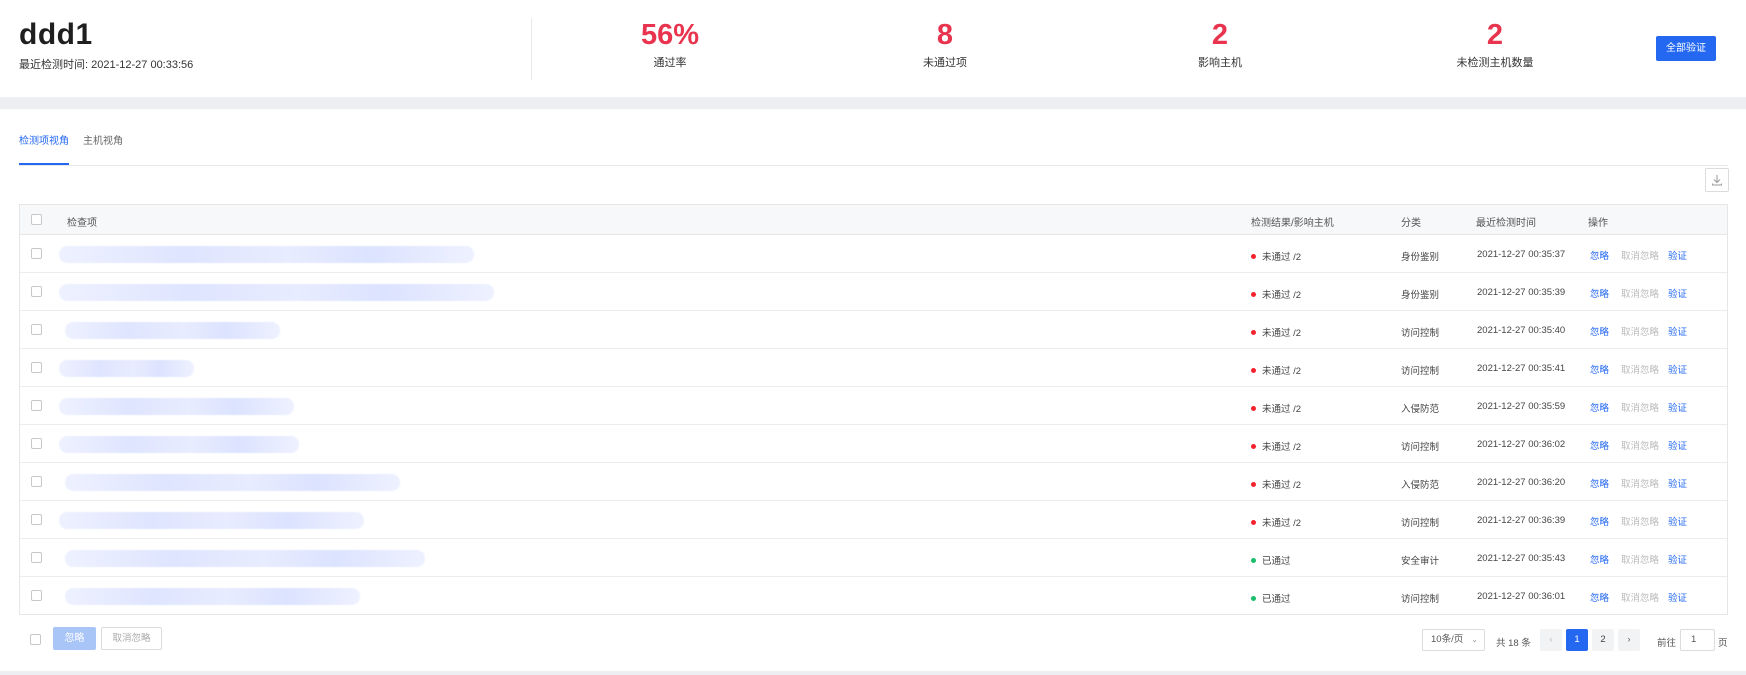 The width and height of the screenshot is (1746, 675). What do you see at coordinates (1551, 640) in the screenshot?
I see `prev-page-button: ‹` at bounding box center [1551, 640].